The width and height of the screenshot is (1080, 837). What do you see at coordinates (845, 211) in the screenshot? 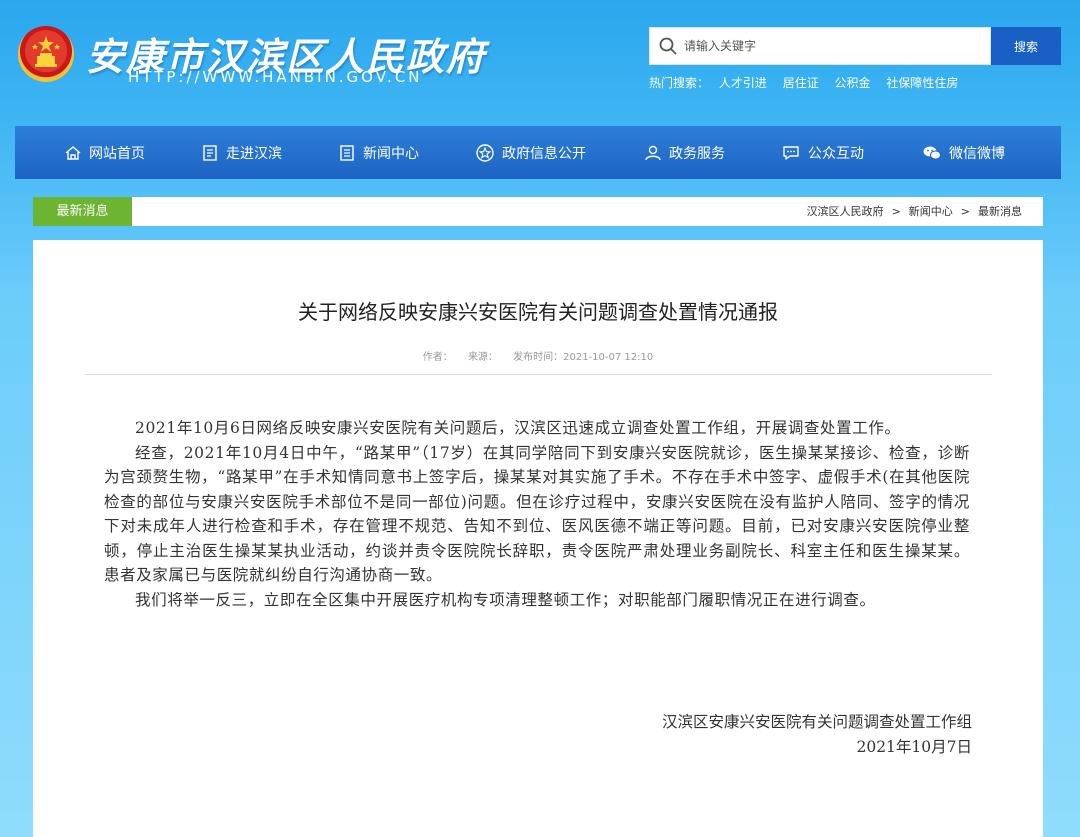
I see `breadcrumb-link: 汉滨区人民政府` at bounding box center [845, 211].